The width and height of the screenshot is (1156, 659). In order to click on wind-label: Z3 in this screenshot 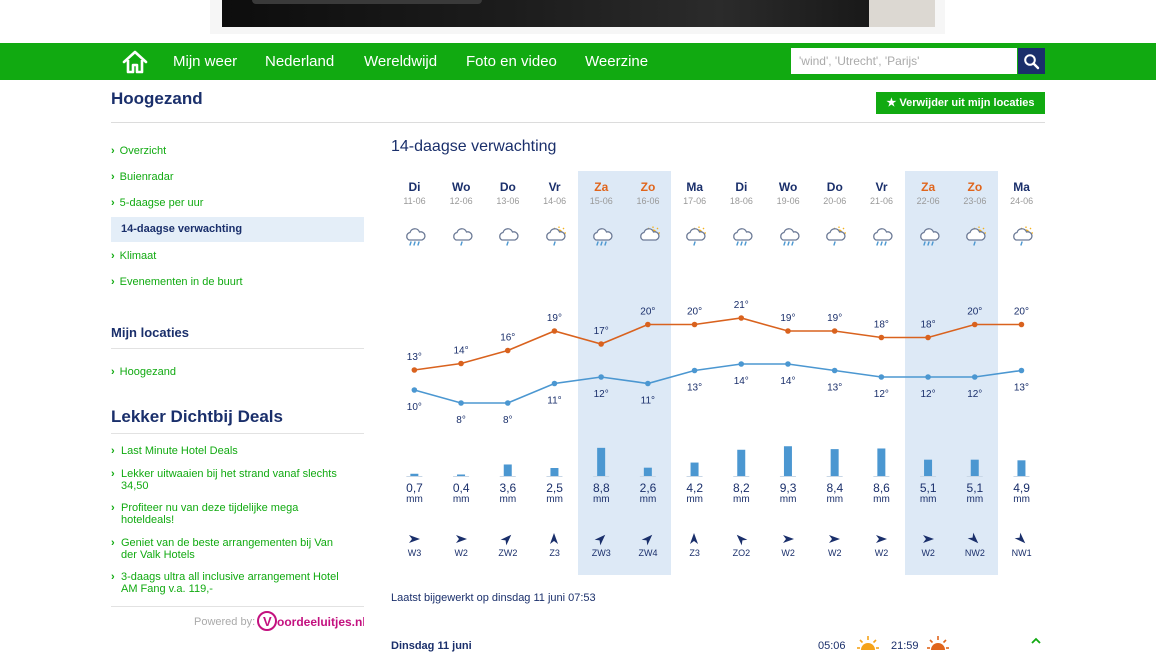, I will do `click(554, 553)`.